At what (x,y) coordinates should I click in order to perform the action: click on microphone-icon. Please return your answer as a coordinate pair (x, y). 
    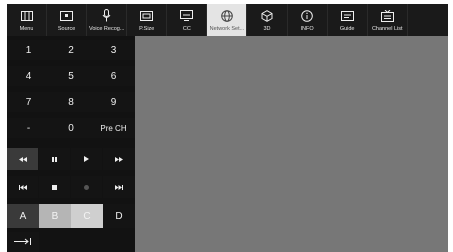
    Looking at the image, I should click on (106, 16).